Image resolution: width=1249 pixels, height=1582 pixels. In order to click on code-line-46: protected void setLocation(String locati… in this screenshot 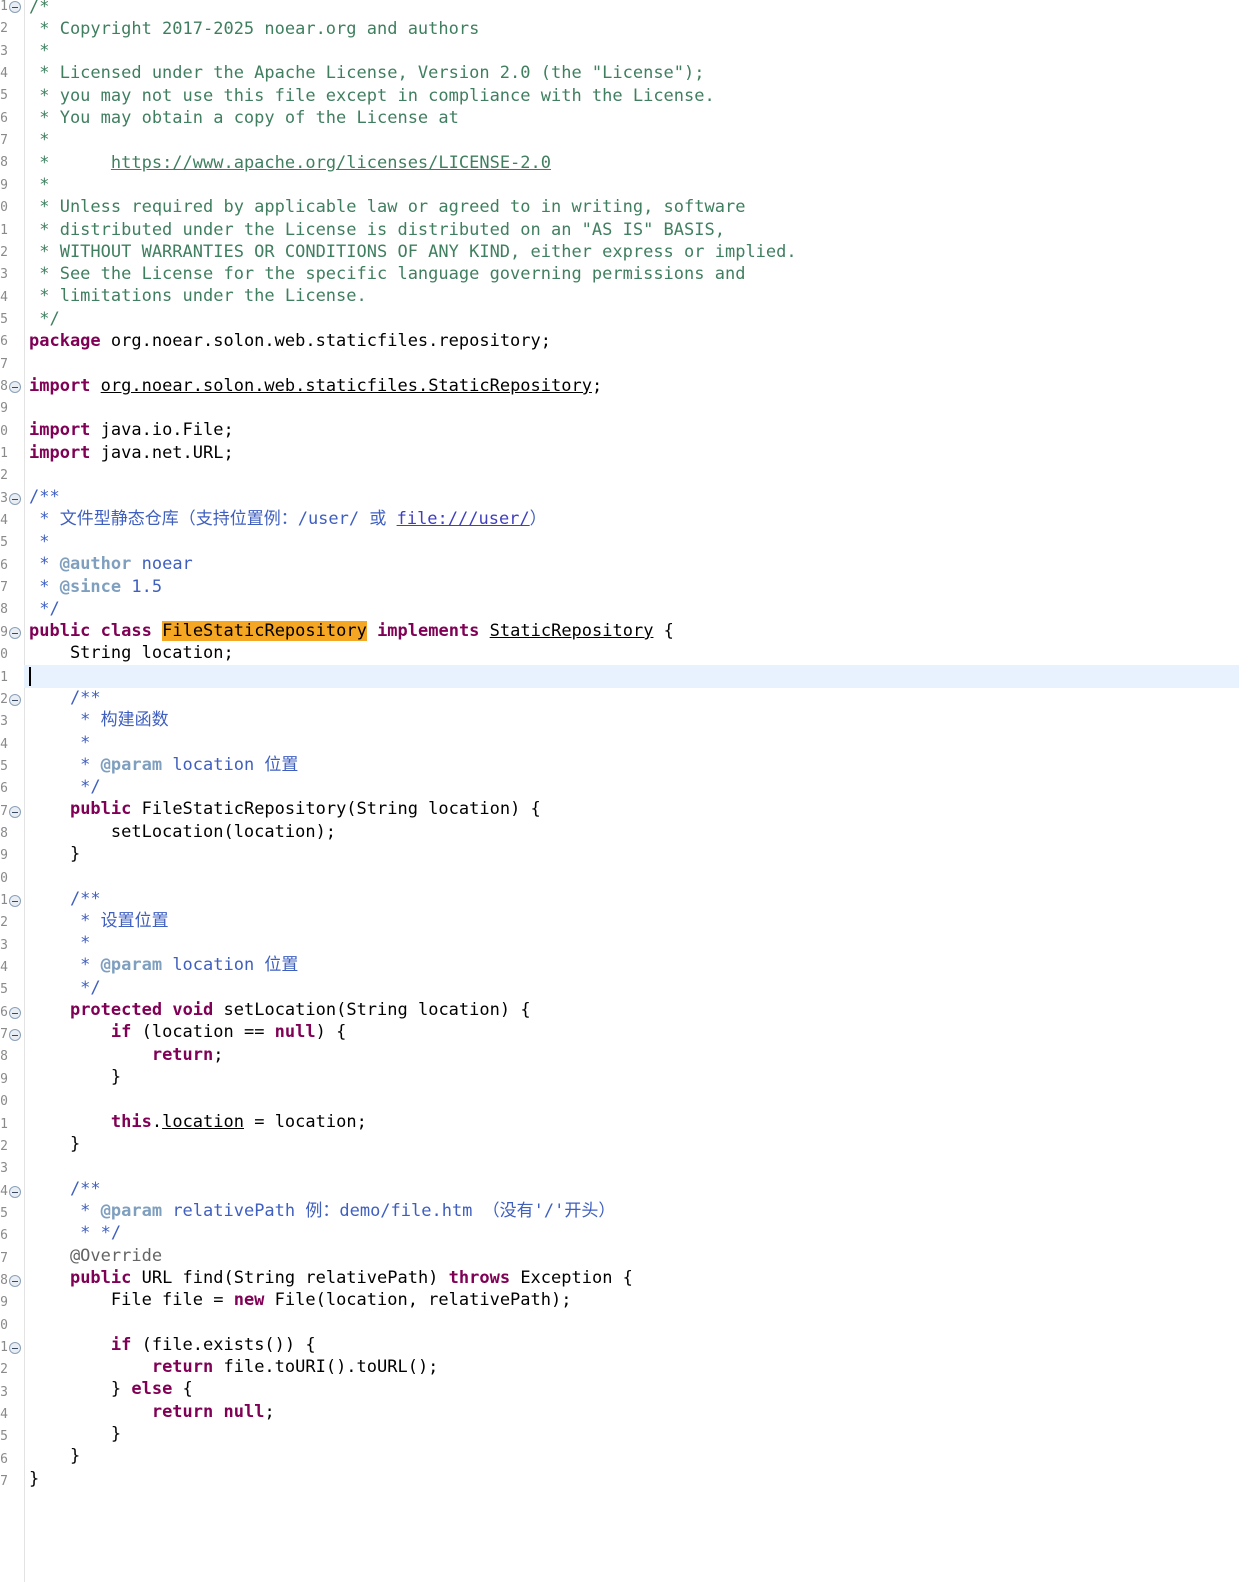, I will do `click(300, 1010)`.